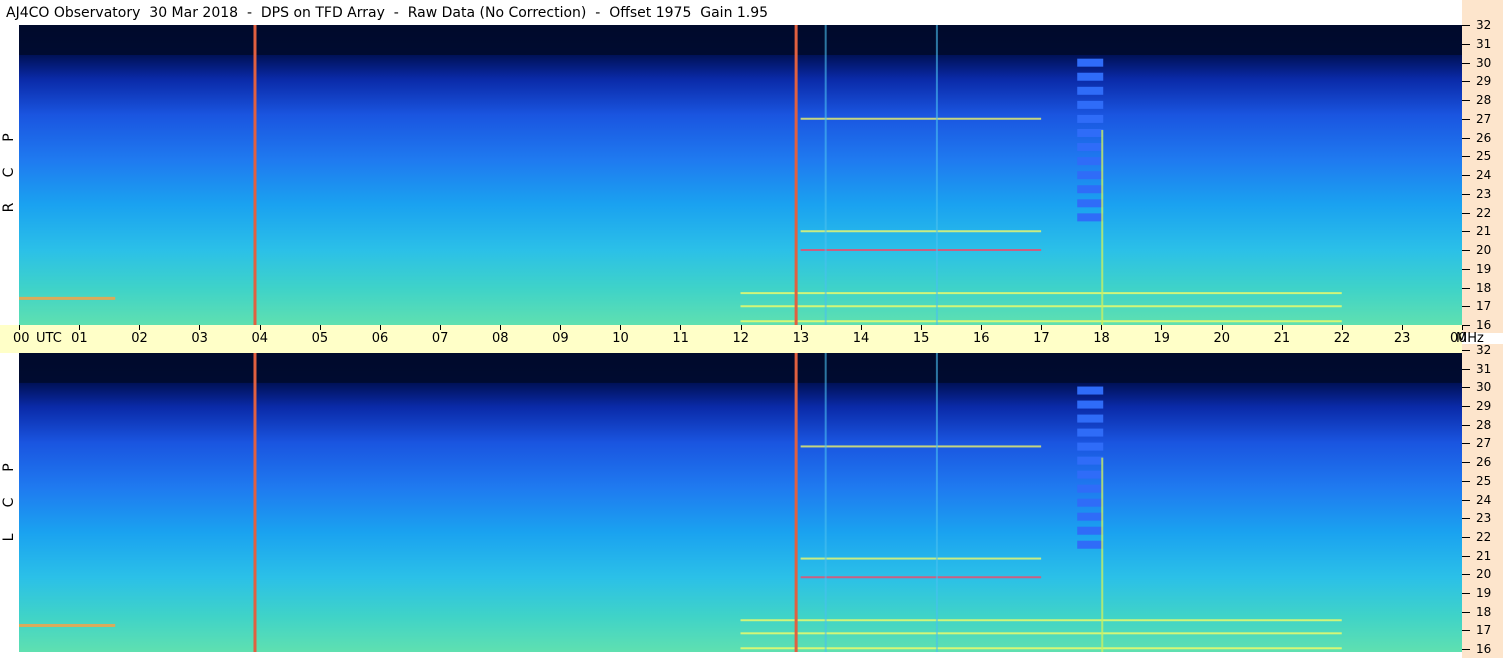  Describe the element at coordinates (79, 338) in the screenshot. I see `time-tick-label: 01` at that location.